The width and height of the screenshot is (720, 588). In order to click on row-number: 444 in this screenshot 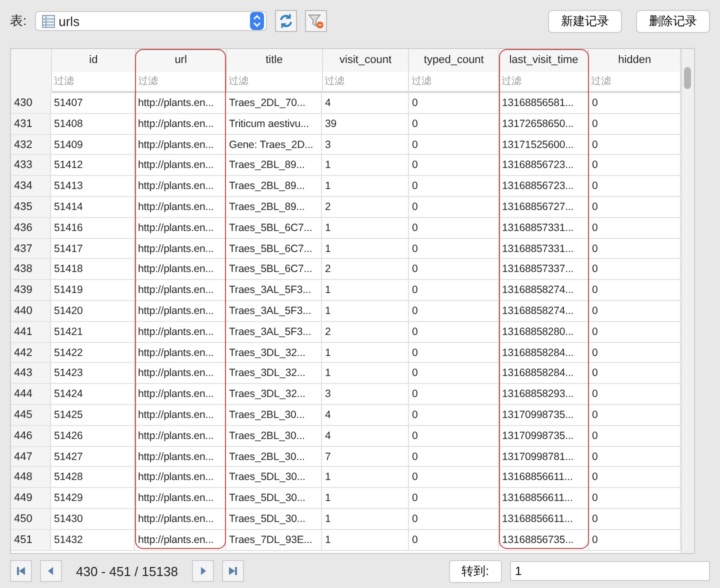, I will do `click(31, 394)`.